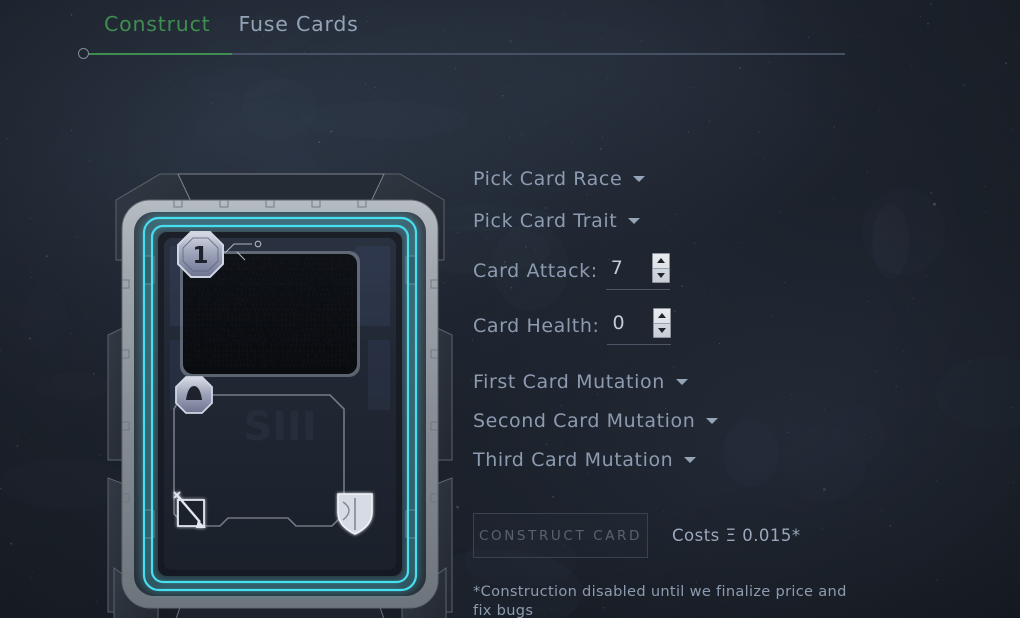 Image resolution: width=1020 pixels, height=618 pixels. What do you see at coordinates (683, 460) in the screenshot?
I see `third-card-mutation-select: Third Card Mutation` at bounding box center [683, 460].